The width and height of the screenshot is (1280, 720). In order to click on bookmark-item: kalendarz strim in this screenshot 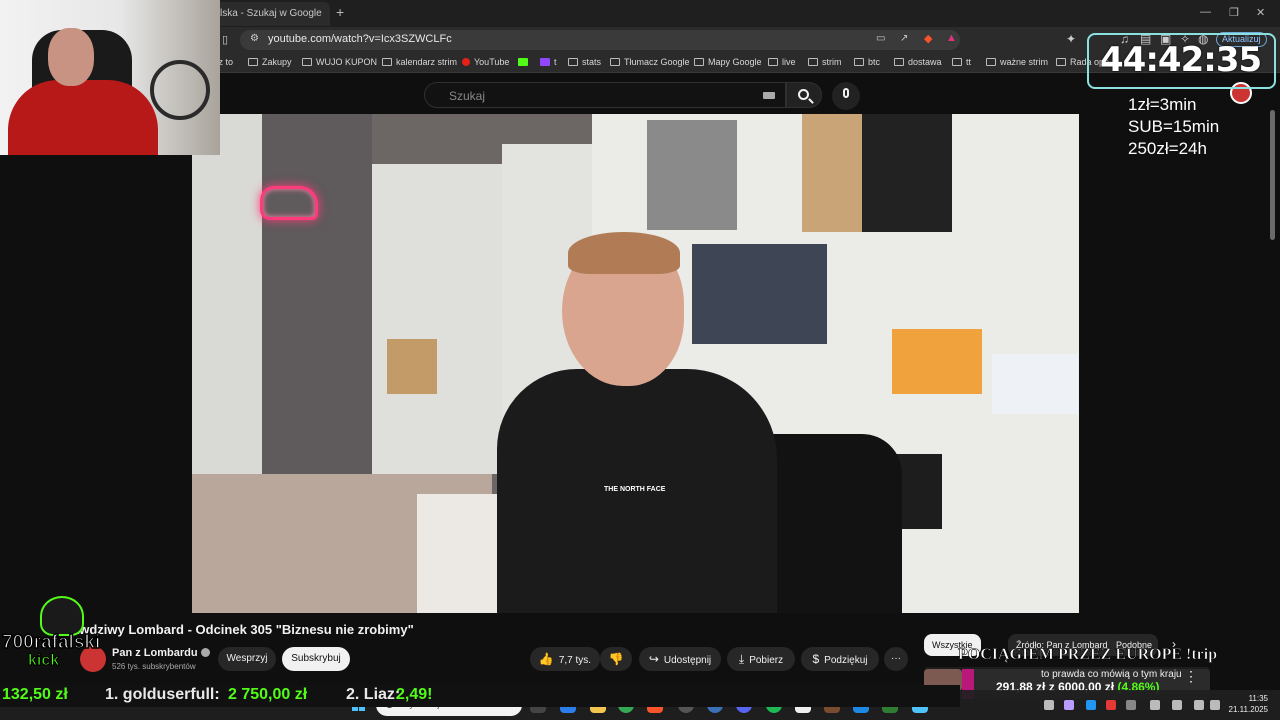, I will do `click(419, 62)`.